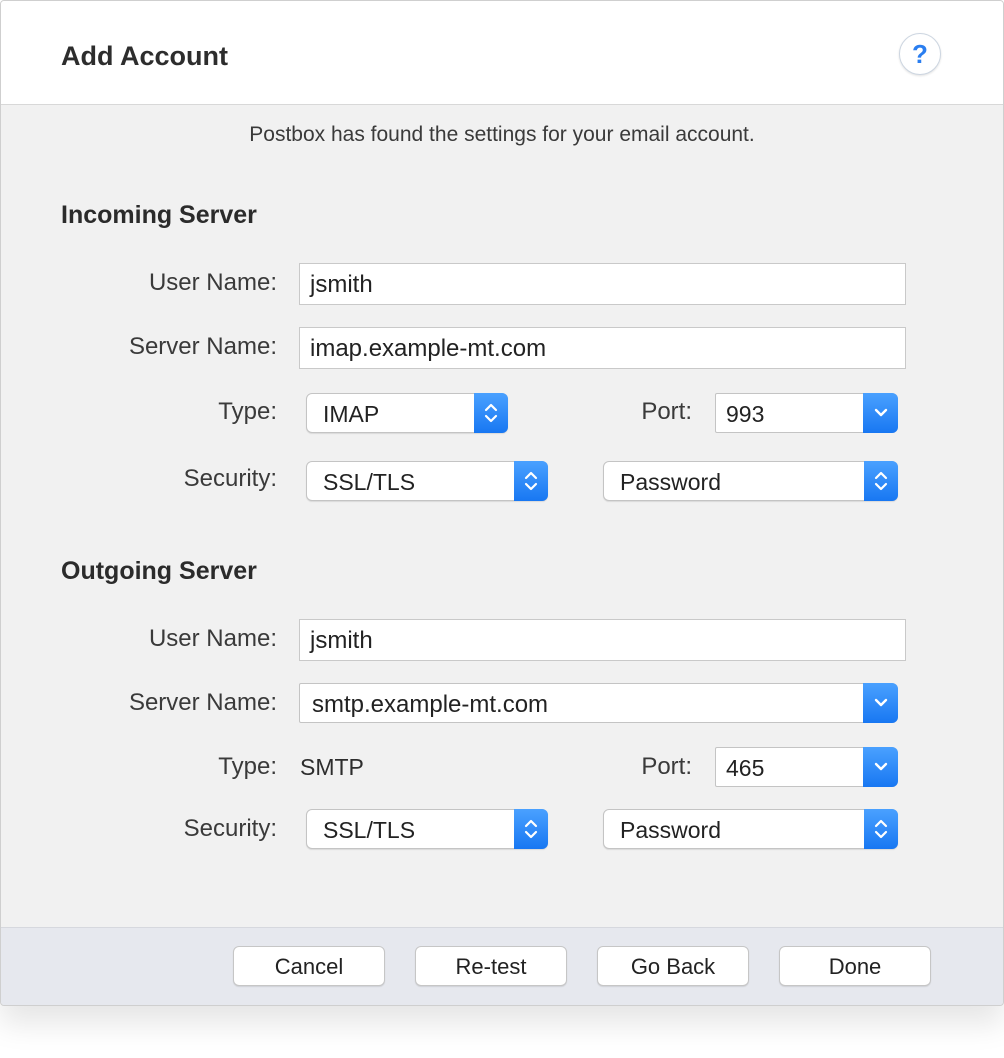 This screenshot has width=1004, height=1058. What do you see at coordinates (369, 482) in the screenshot?
I see `incoming-security-value: SSL/TLS` at bounding box center [369, 482].